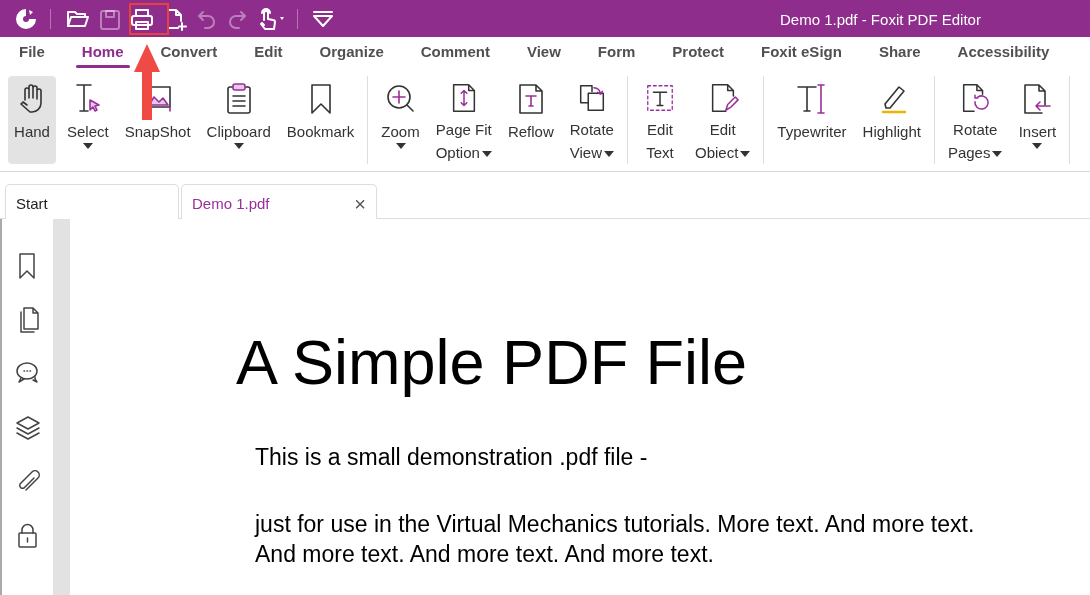  What do you see at coordinates (400, 120) in the screenshot?
I see `ribbon-button: Zoom` at bounding box center [400, 120].